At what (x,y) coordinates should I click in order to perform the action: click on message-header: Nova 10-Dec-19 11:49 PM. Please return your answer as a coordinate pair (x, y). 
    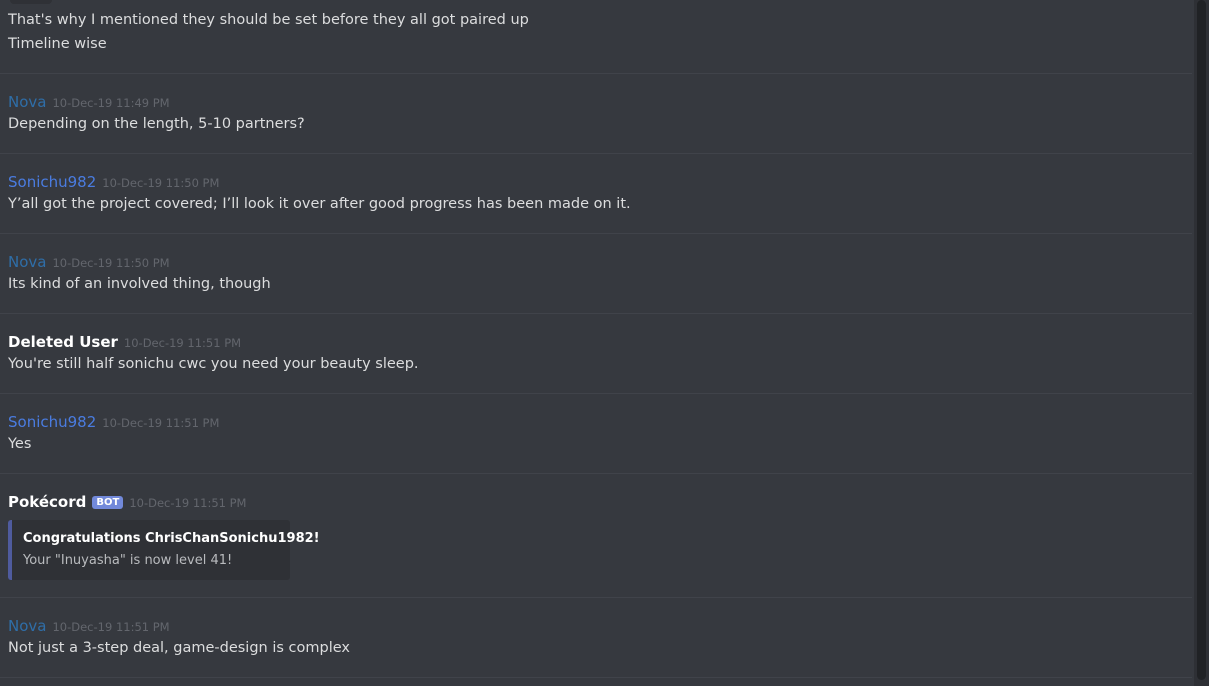
    Looking at the image, I should click on (89, 102).